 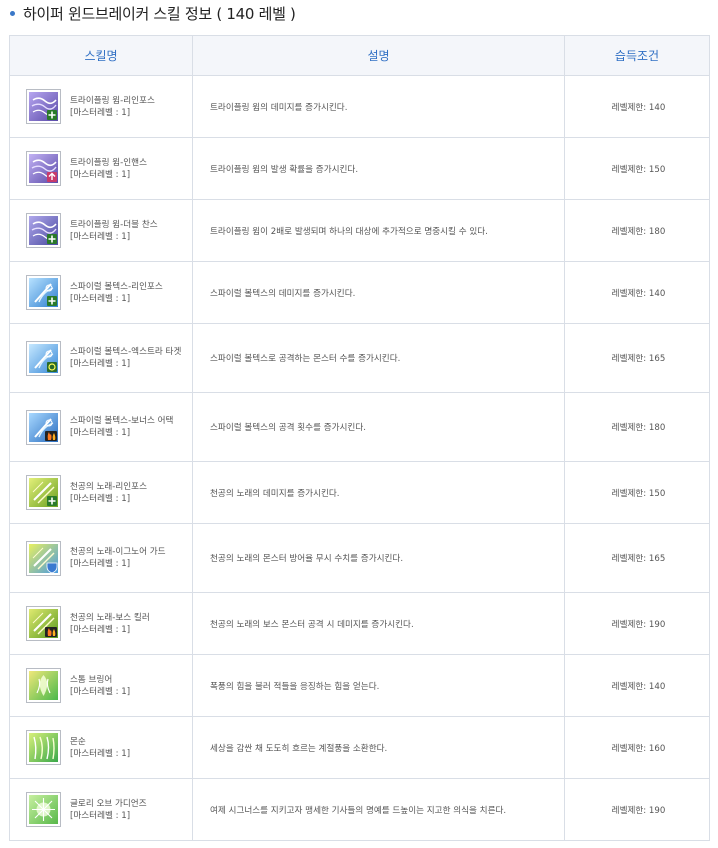 What do you see at coordinates (43, 492) in the screenshot?
I see `songofheaven-reinforce-icon` at bounding box center [43, 492].